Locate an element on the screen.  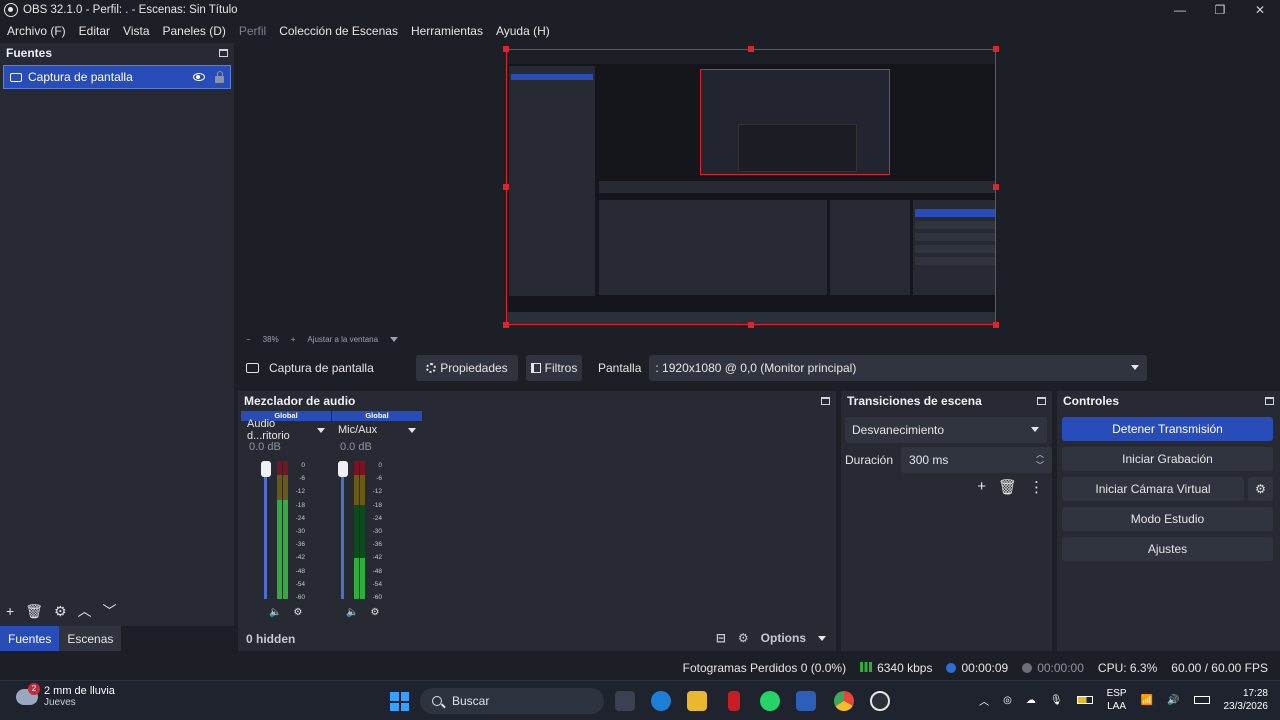
weather-widget: 2 2 mm de lluvia Jueves is located at coordinates (65, 695).